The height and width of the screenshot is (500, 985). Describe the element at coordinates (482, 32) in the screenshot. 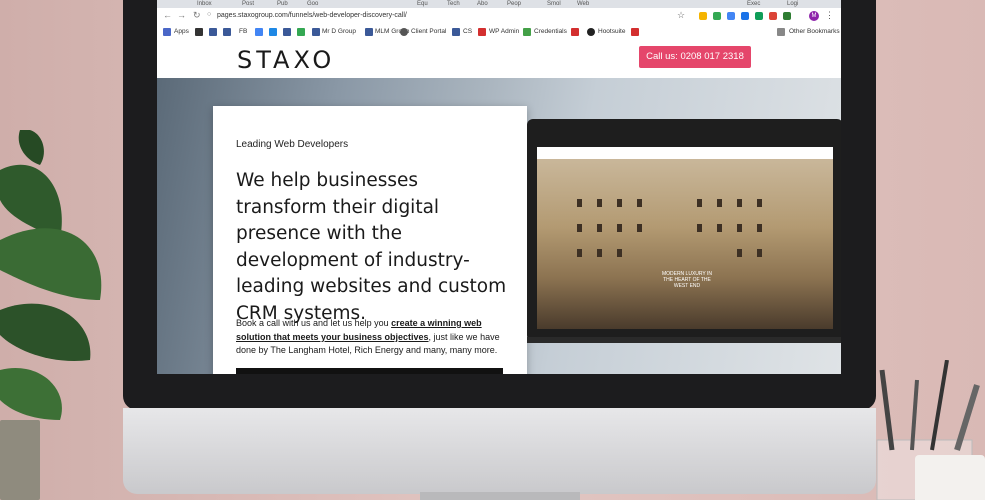

I see `wp-admin-icon` at that location.